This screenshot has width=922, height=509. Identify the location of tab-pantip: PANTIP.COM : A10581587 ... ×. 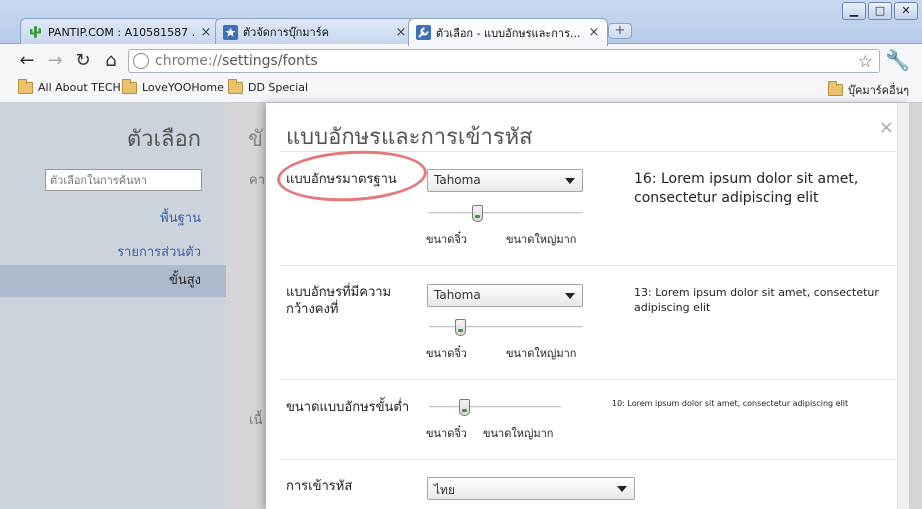
(120, 31).